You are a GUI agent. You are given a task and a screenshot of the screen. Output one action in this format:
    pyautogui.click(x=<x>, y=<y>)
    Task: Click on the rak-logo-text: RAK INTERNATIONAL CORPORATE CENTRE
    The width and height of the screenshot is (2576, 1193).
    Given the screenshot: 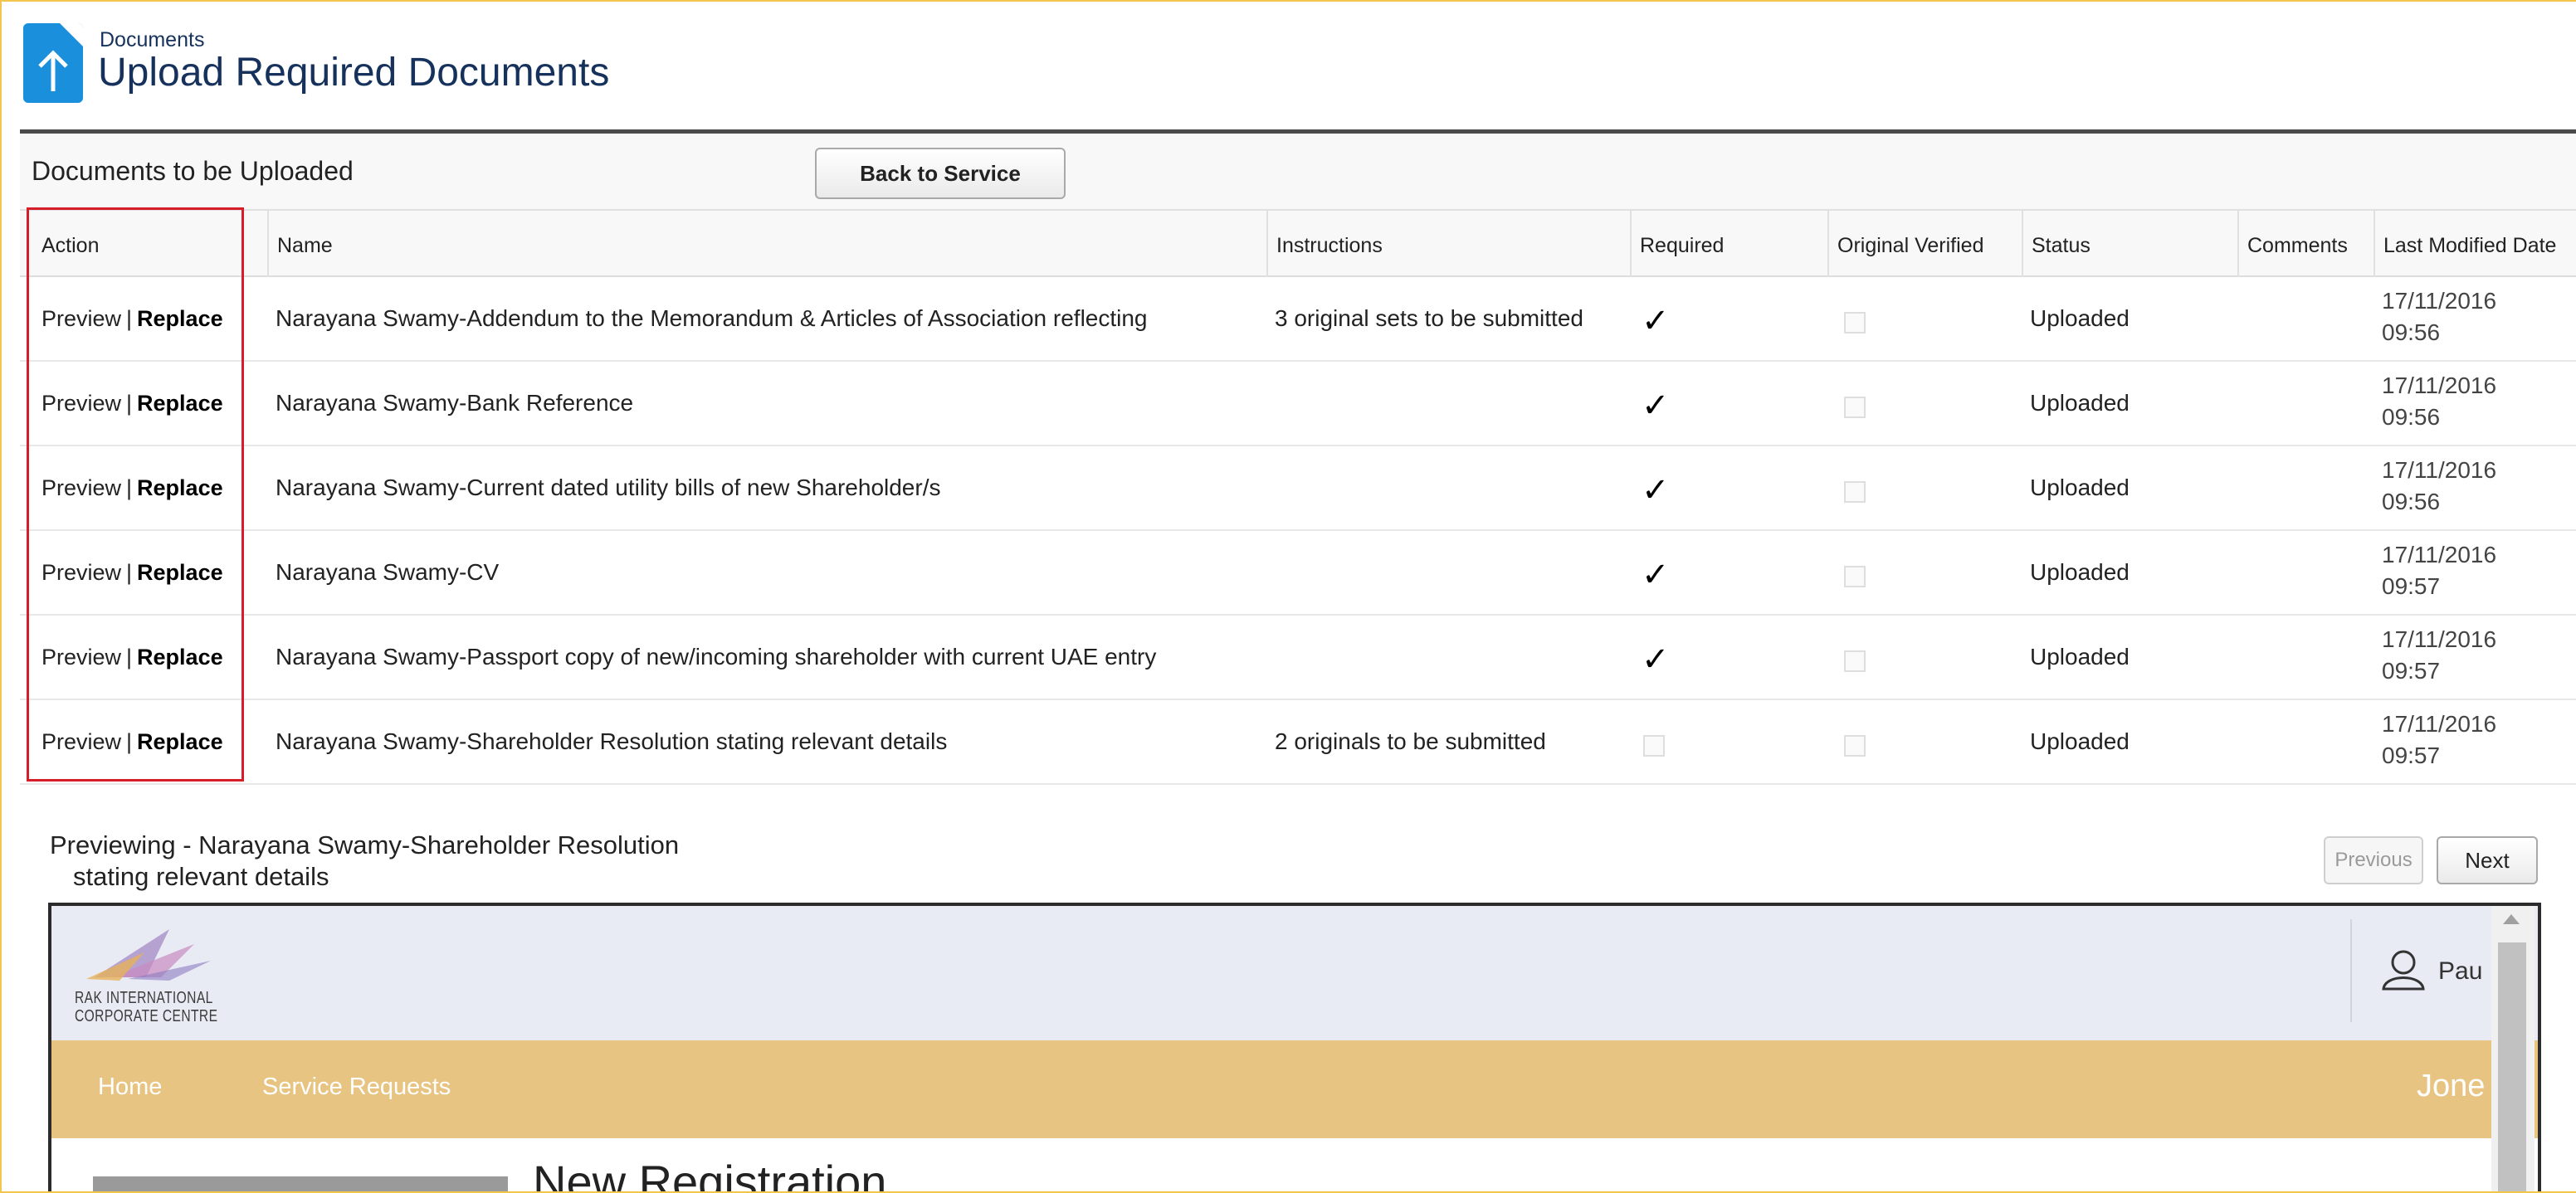 What is the action you would take?
    pyautogui.click(x=146, y=1007)
    